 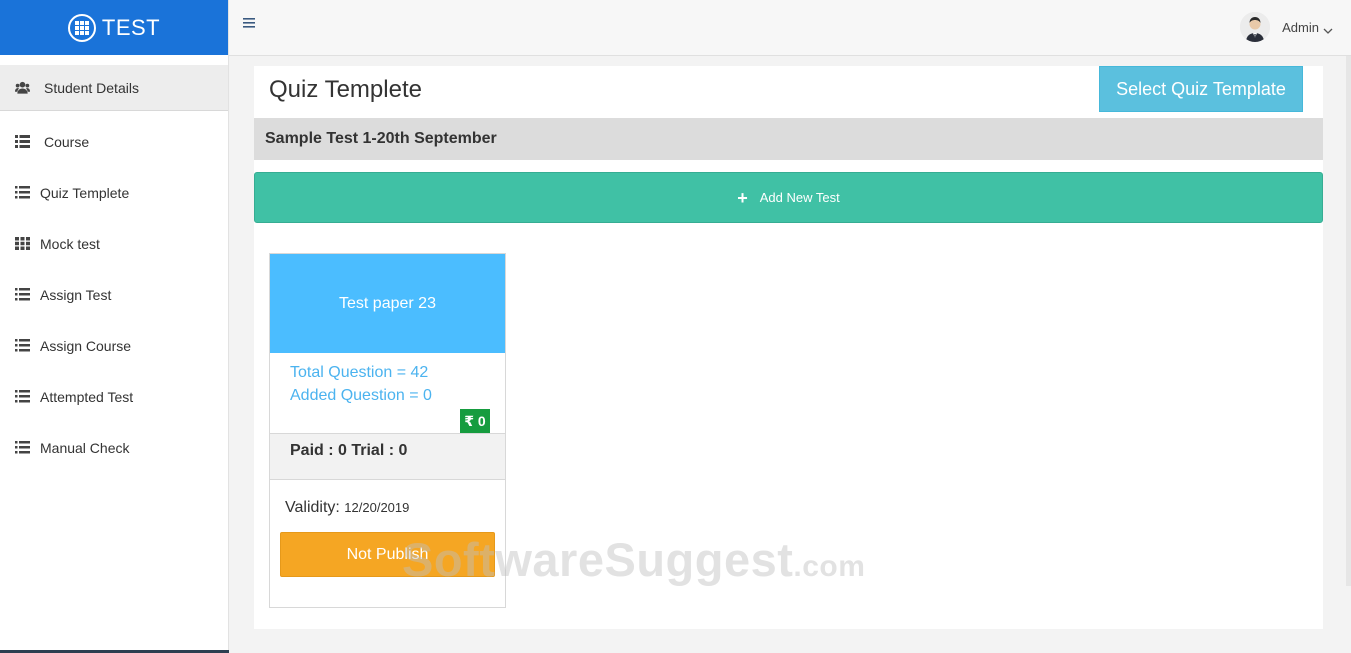 I want to click on sidebar-item-assign-test: Assign Test, so click(x=114, y=294).